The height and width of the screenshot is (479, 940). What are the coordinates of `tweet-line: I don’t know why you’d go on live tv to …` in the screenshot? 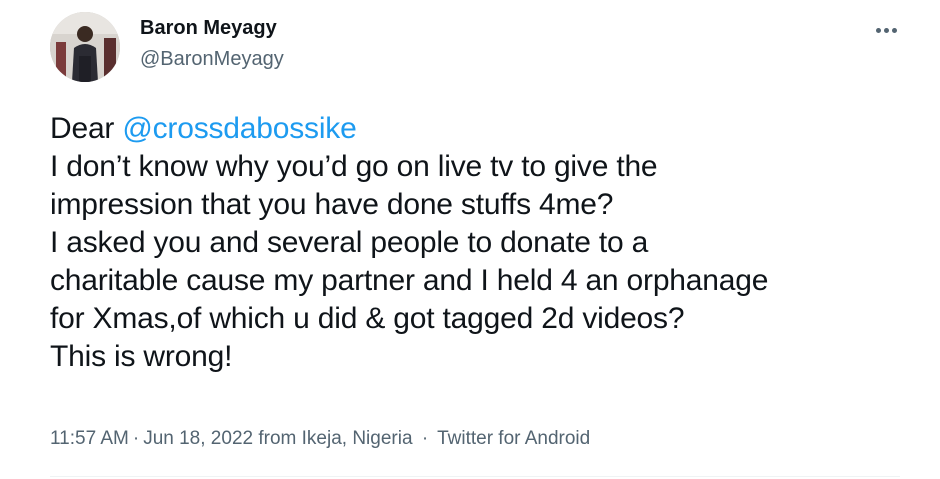 It's located at (354, 166).